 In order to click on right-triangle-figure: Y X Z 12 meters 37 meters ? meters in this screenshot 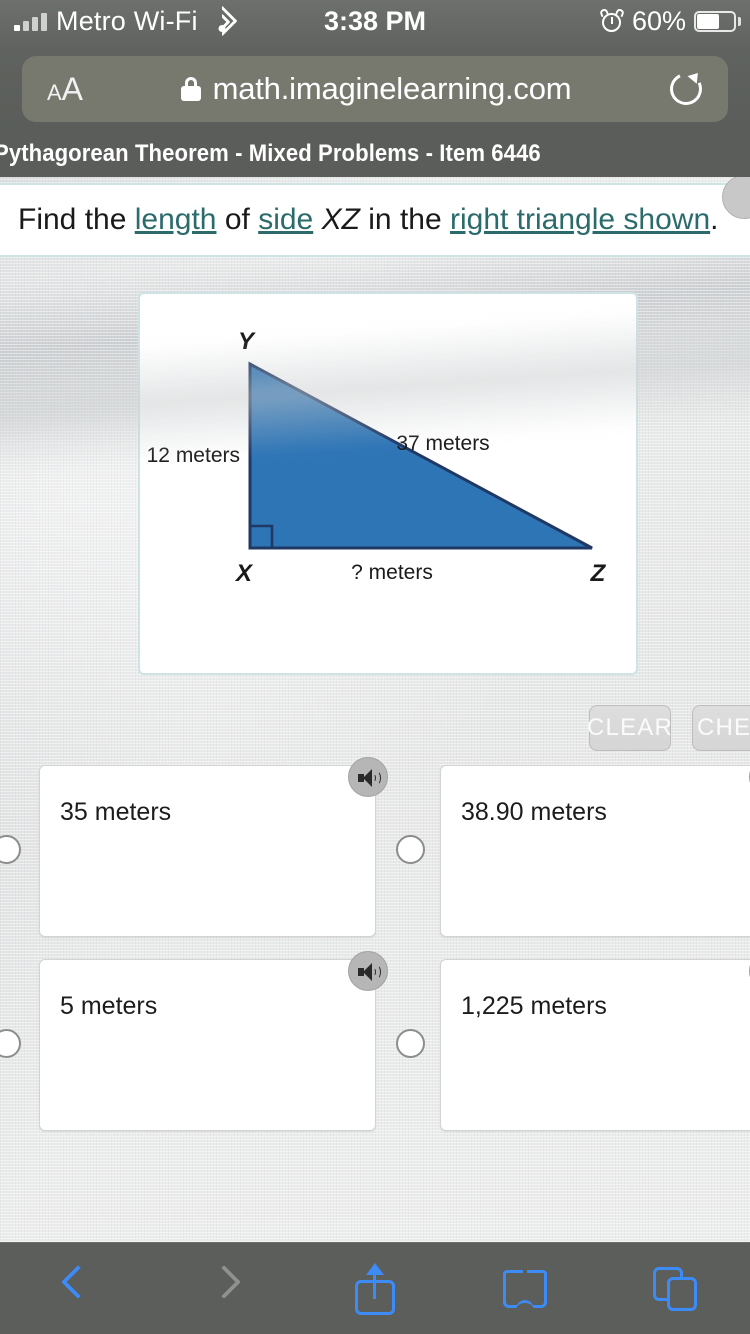, I will do `click(377, 457)`.